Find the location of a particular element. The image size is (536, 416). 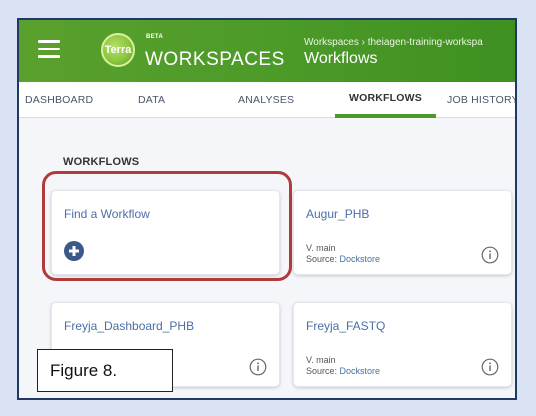

app-name: WORKSPACES is located at coordinates (215, 60).